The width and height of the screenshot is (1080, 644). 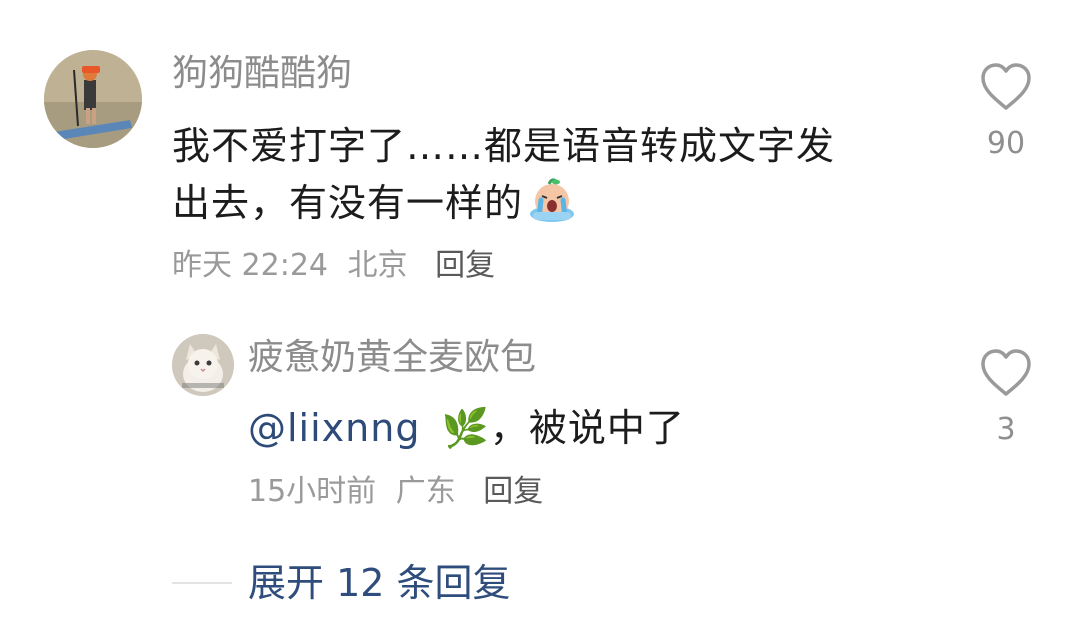 I want to click on commenter-username: 狗狗酷酷狗, so click(x=262, y=74).